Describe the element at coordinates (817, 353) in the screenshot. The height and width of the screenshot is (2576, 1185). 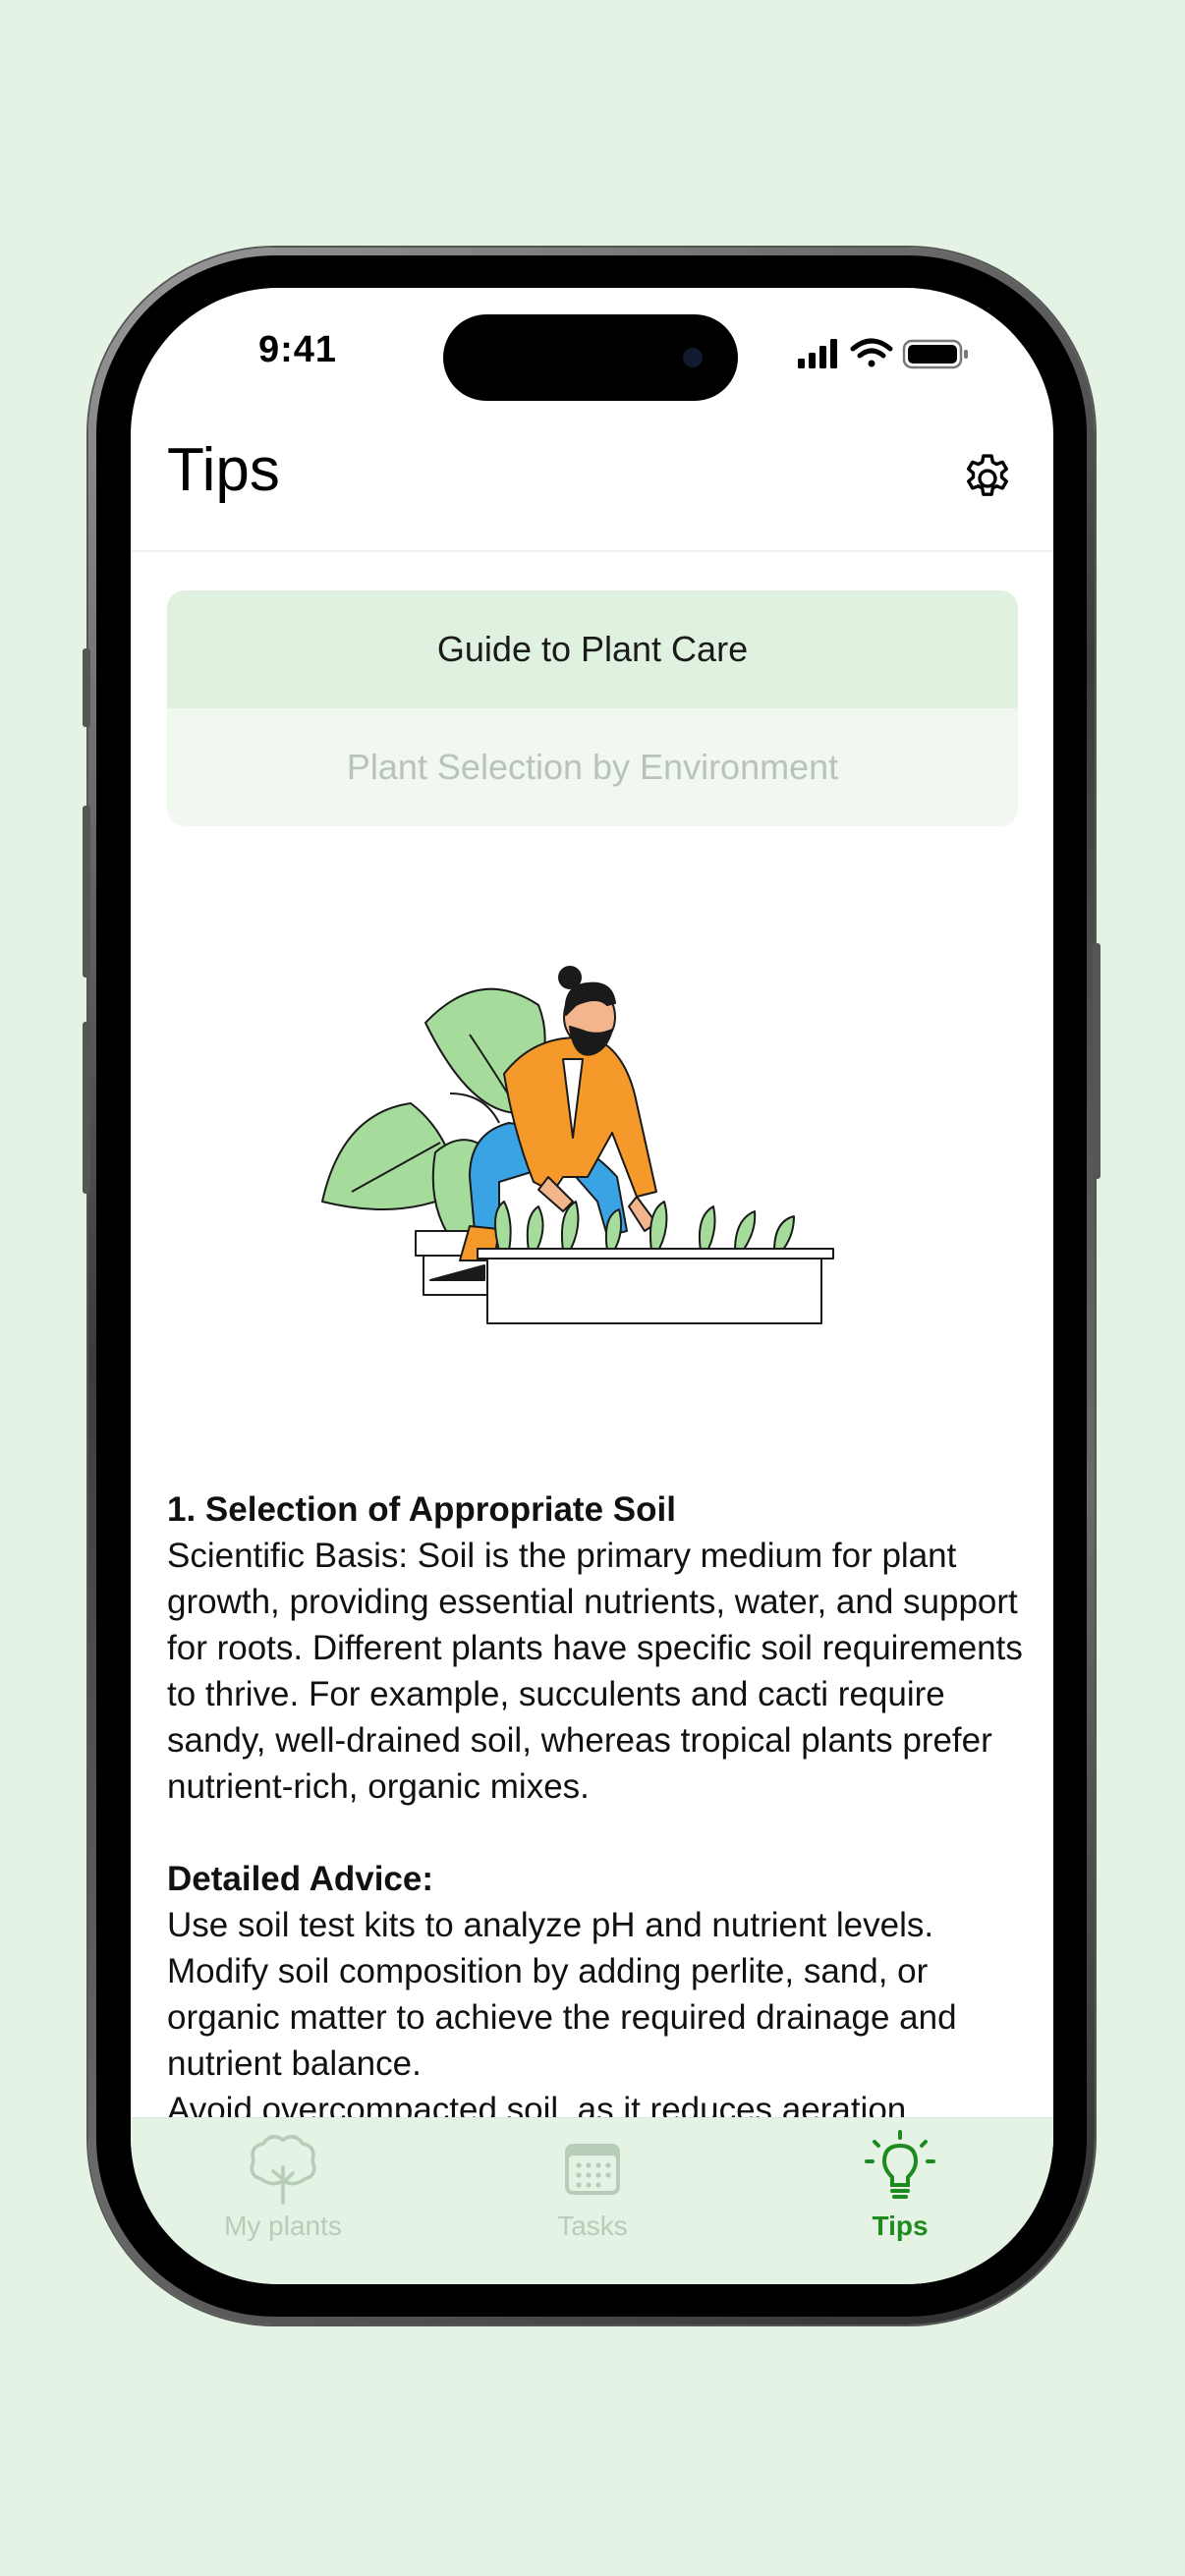
I see `signal-icon` at that location.